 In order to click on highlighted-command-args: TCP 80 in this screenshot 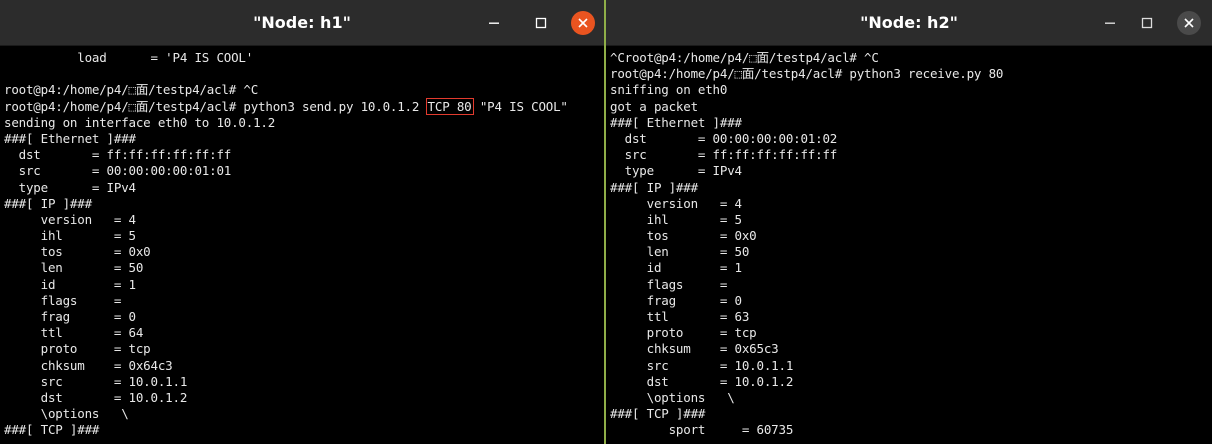, I will do `click(449, 106)`.